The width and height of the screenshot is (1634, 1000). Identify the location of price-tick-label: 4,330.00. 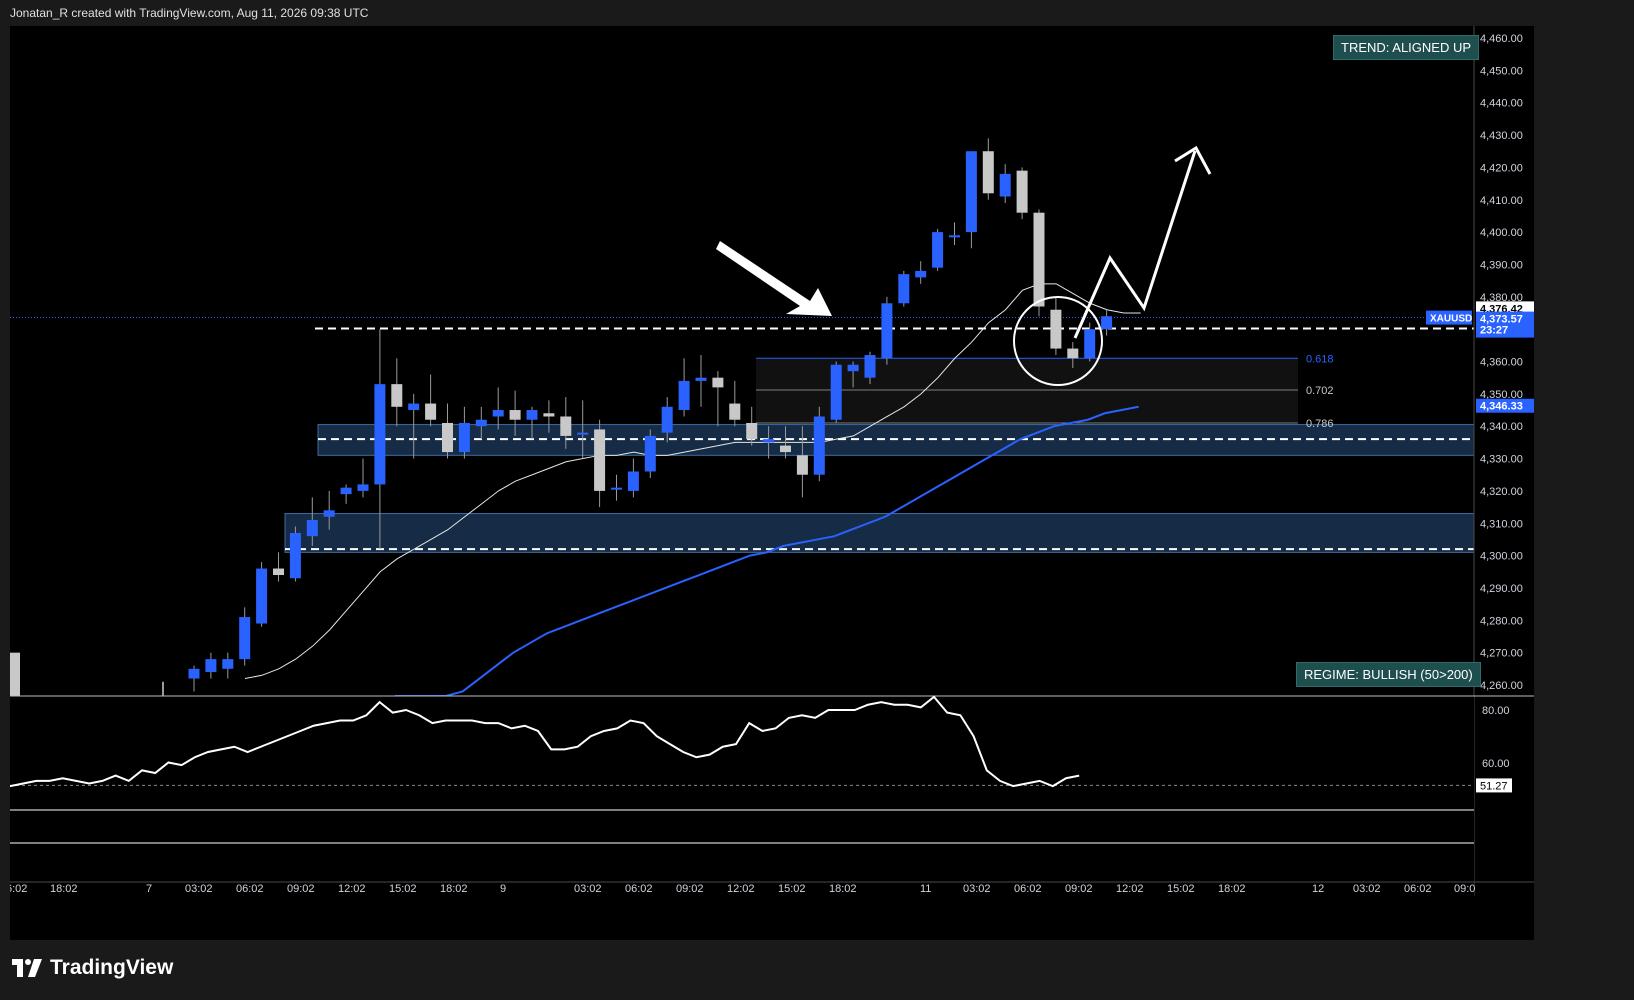
(1501, 460).